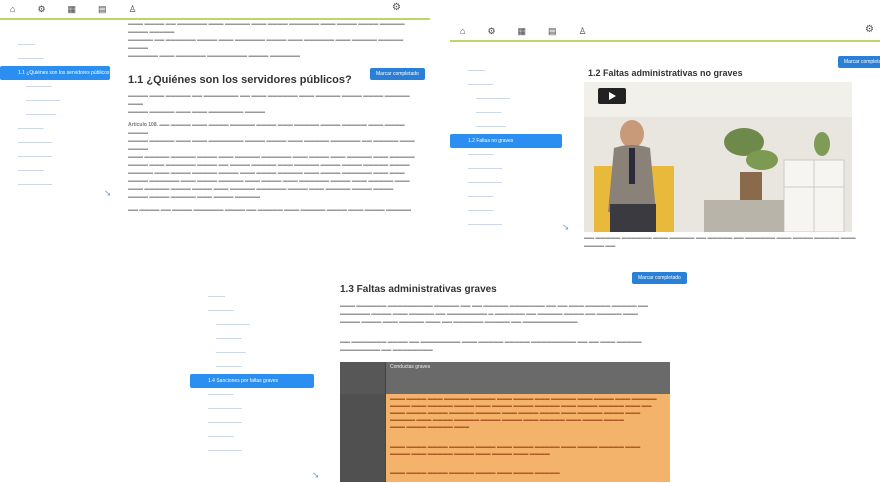 This screenshot has width=880, height=483. Describe the element at coordinates (528, 475) in the screenshot. I see `table-cell: ▬▬▬ ▬▬▬▬ ▬▬▬▬ ▬▬▬▬▬ ▬▬▬▬ ▬▬▬ ▬▬▬▬ ▬▬▬▬▬` at that location.